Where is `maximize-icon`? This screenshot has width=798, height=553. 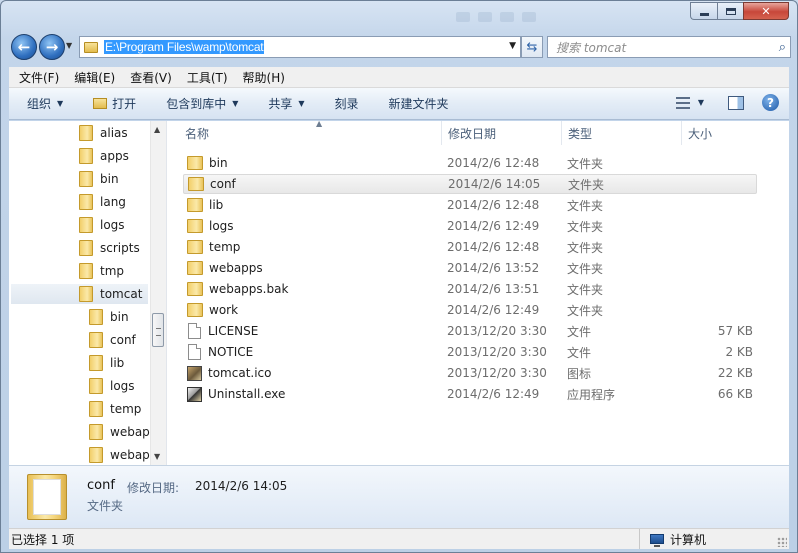
maximize-icon is located at coordinates (730, 11).